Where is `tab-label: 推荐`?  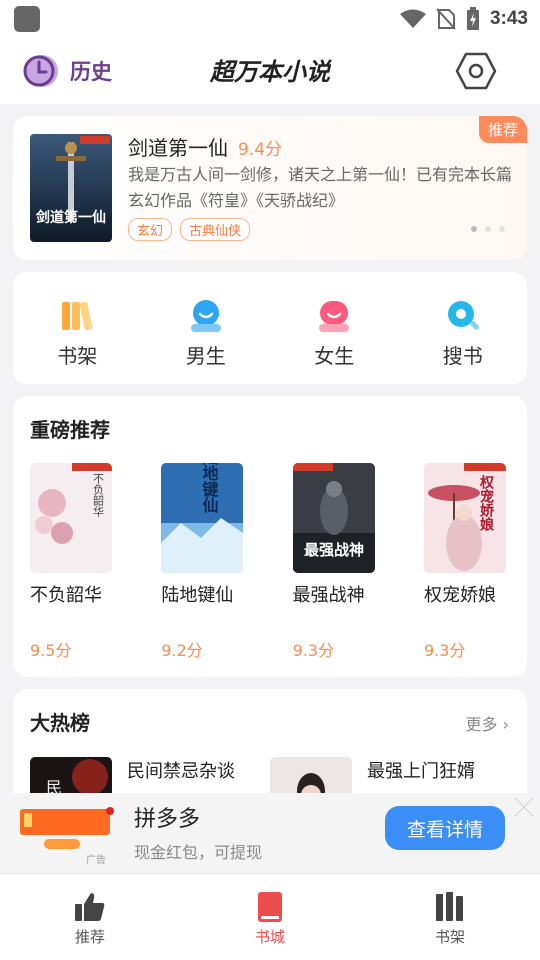 tab-label: 推荐 is located at coordinates (89, 937).